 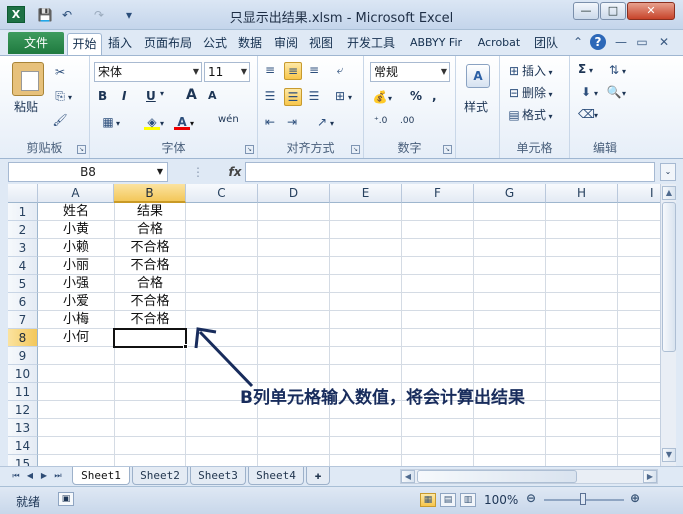 I want to click on insert-cells-button: ⊞ 插入 ▾, so click(x=529, y=70).